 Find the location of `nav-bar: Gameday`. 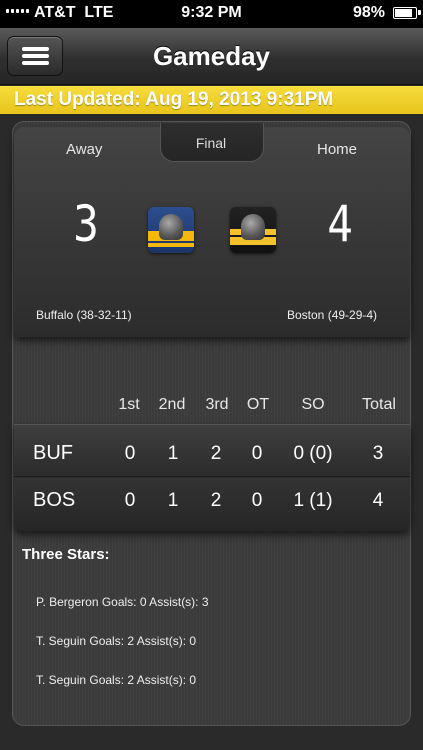

nav-bar: Gameday is located at coordinates (211, 56).